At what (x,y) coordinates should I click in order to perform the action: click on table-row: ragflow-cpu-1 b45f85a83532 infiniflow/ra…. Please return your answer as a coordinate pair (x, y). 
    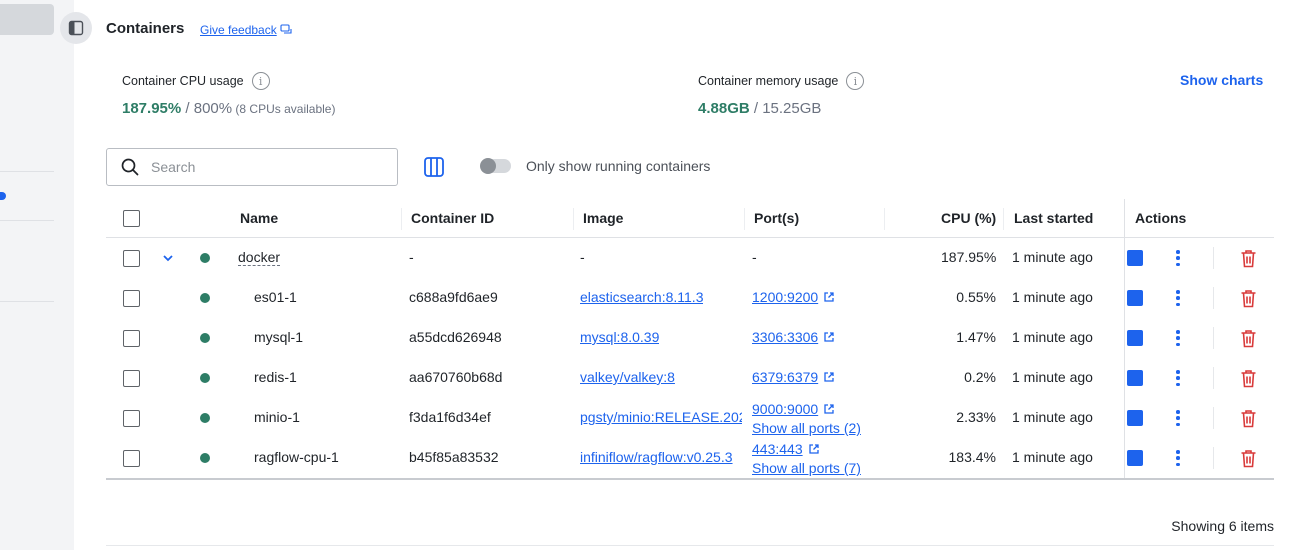
    Looking at the image, I should click on (690, 458).